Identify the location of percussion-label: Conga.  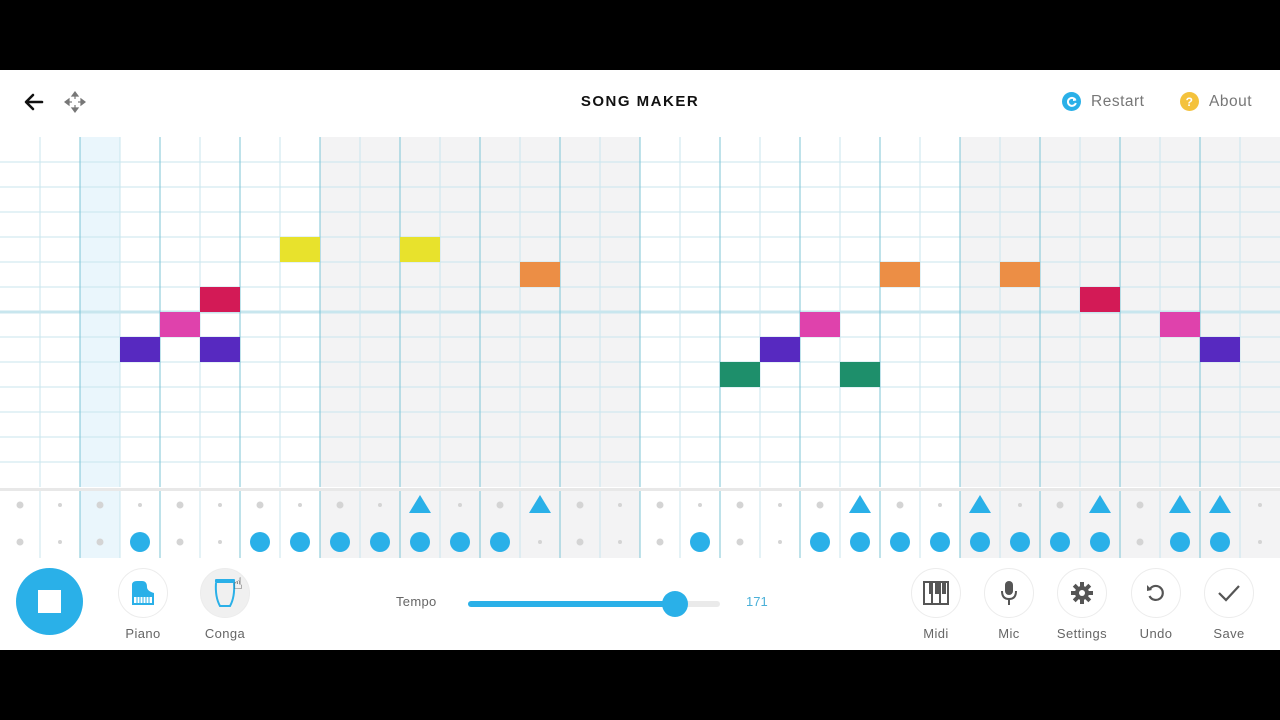
(225, 633).